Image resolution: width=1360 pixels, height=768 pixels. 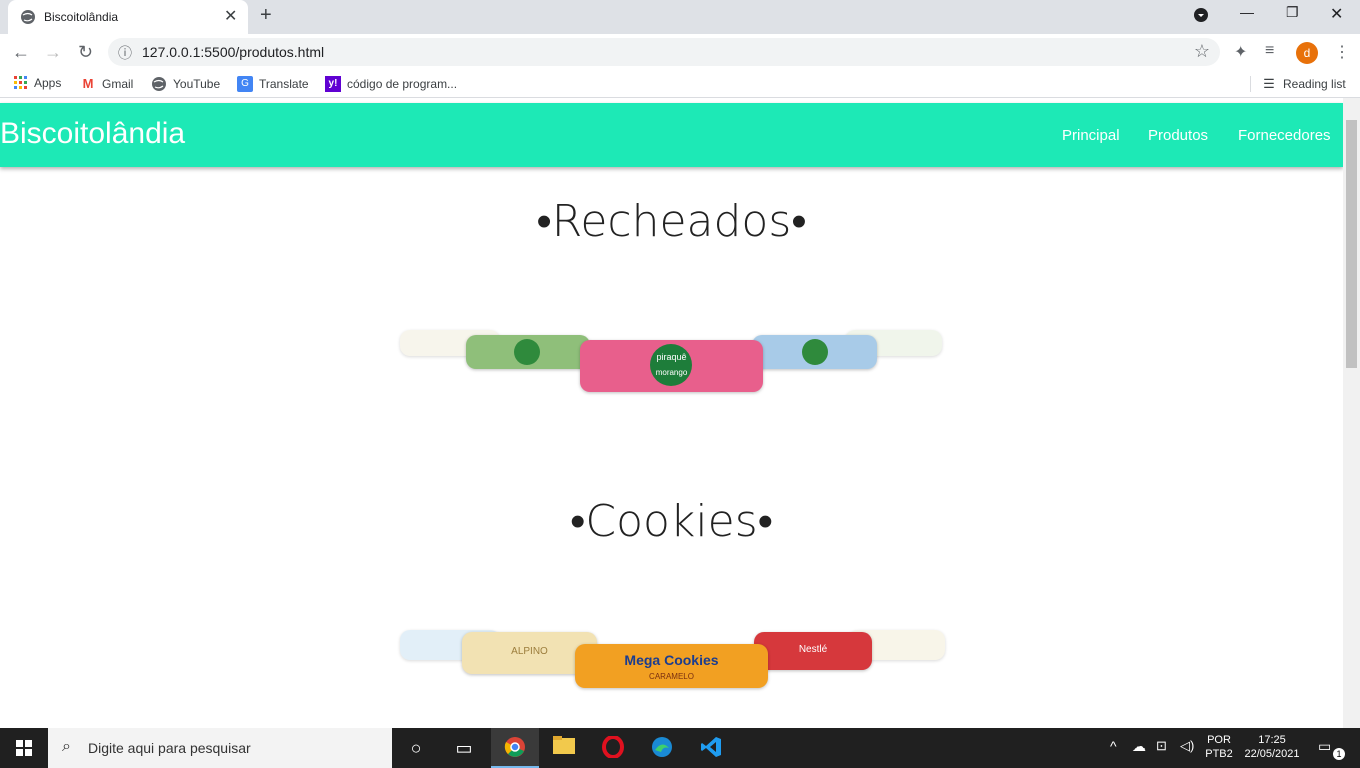 I want to click on profile-avatar: d, so click(x=1307, y=53).